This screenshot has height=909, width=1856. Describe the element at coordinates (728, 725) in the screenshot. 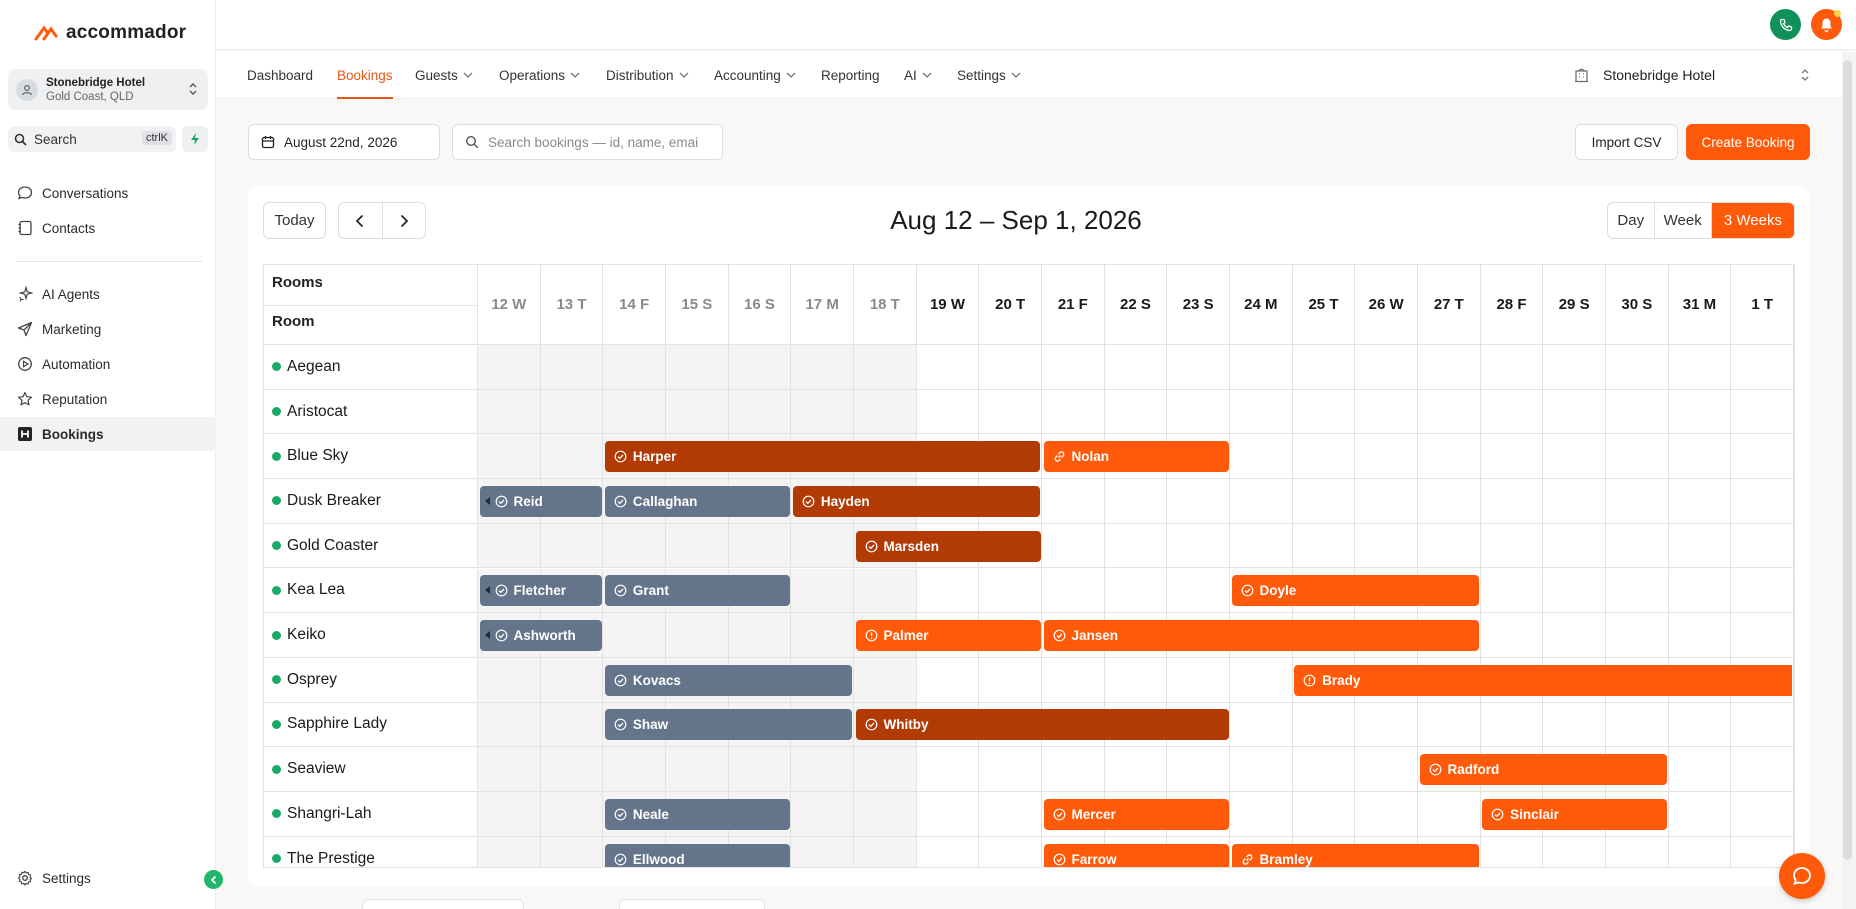

I see `booking-bar: Shaw` at that location.